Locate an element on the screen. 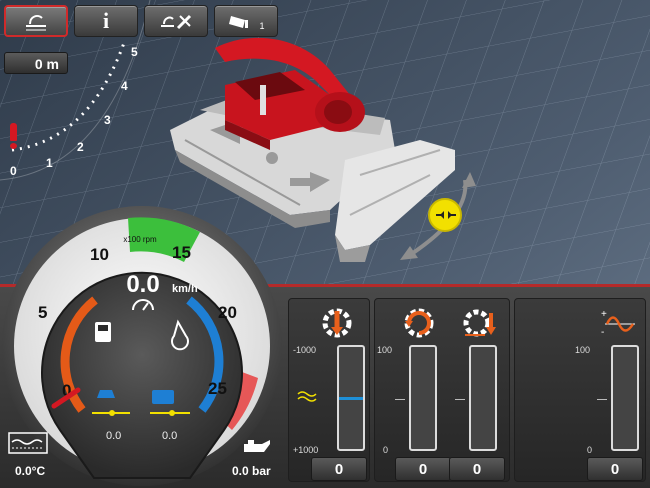 This screenshot has height=488, width=650. oil-pressure-readout: 0.0 bar is located at coordinates (251, 471).